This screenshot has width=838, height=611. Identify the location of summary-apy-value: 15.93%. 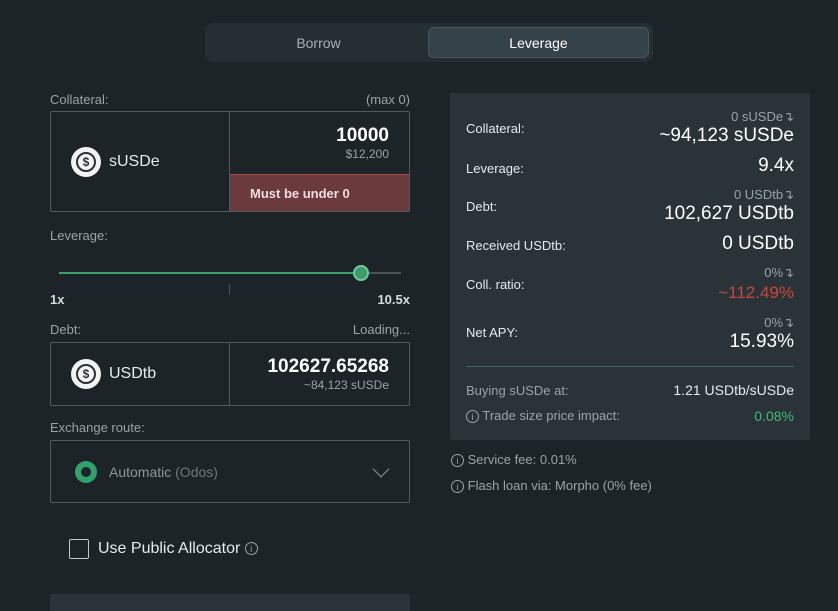
(761, 341).